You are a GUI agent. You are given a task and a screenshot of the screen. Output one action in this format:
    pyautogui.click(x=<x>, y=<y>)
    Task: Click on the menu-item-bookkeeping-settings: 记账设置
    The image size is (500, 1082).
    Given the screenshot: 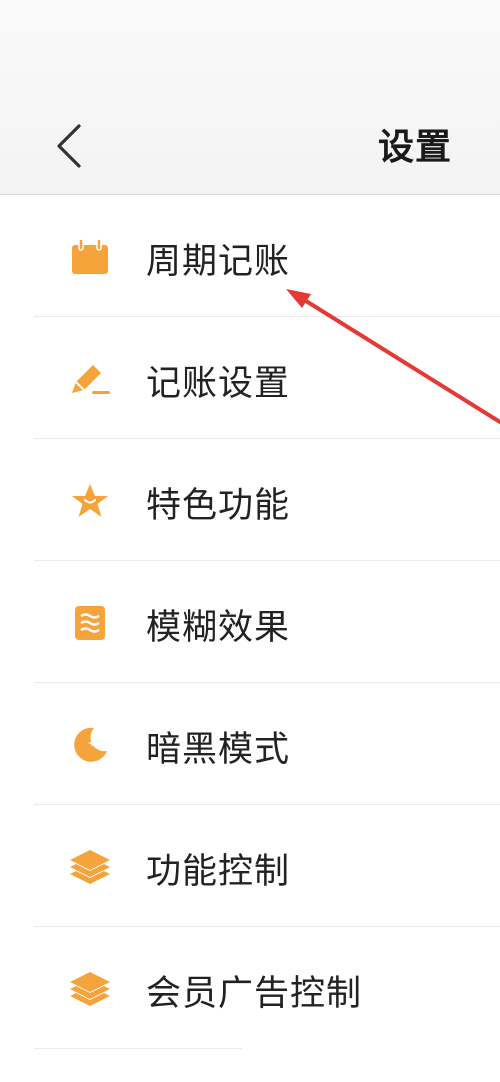 What is the action you would take?
    pyautogui.click(x=250, y=378)
    